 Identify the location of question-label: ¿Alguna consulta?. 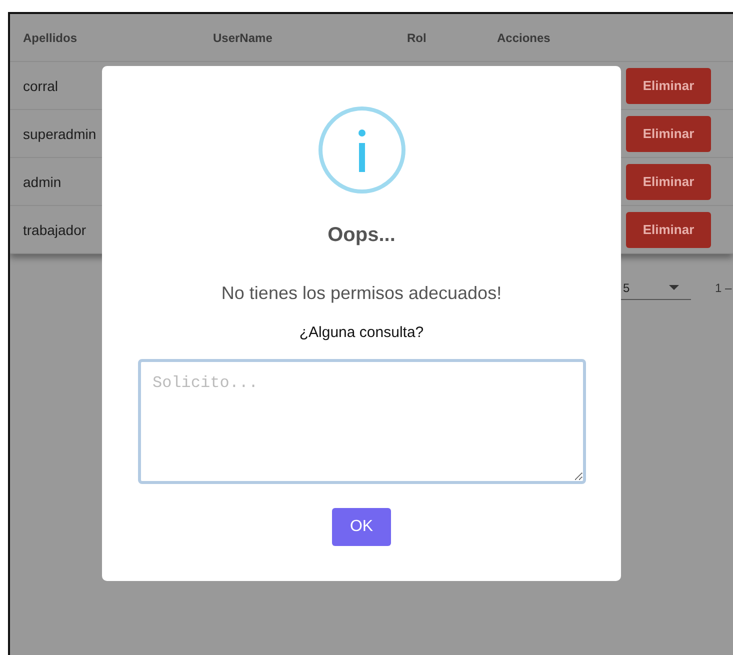
(361, 332).